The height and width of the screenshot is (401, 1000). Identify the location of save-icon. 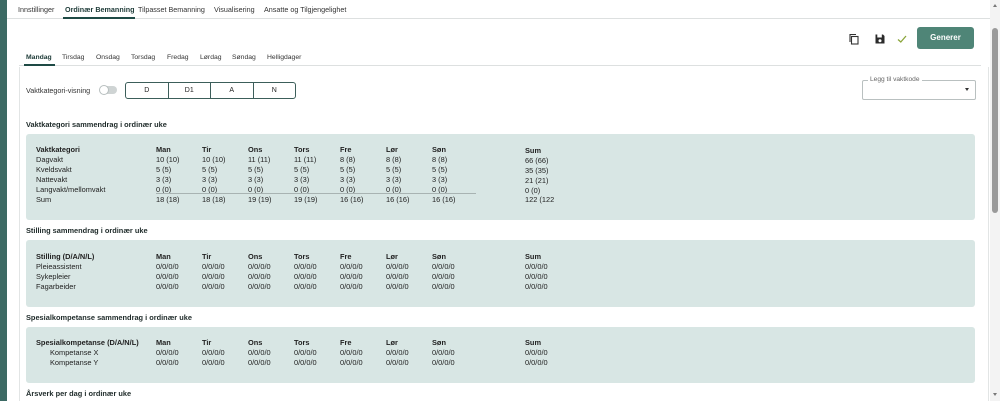
(880, 39).